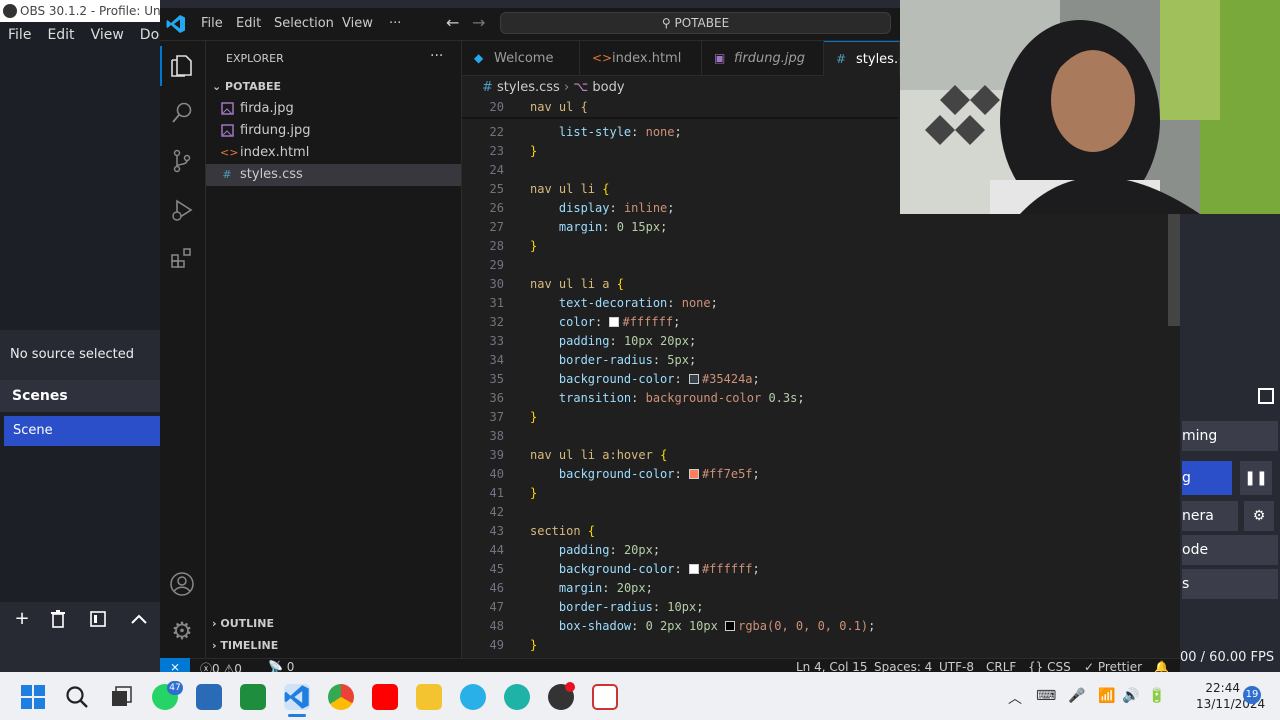 This screenshot has width=1280, height=720. Describe the element at coordinates (478, 22) in the screenshot. I see `forward-arrow-icon: →` at that location.